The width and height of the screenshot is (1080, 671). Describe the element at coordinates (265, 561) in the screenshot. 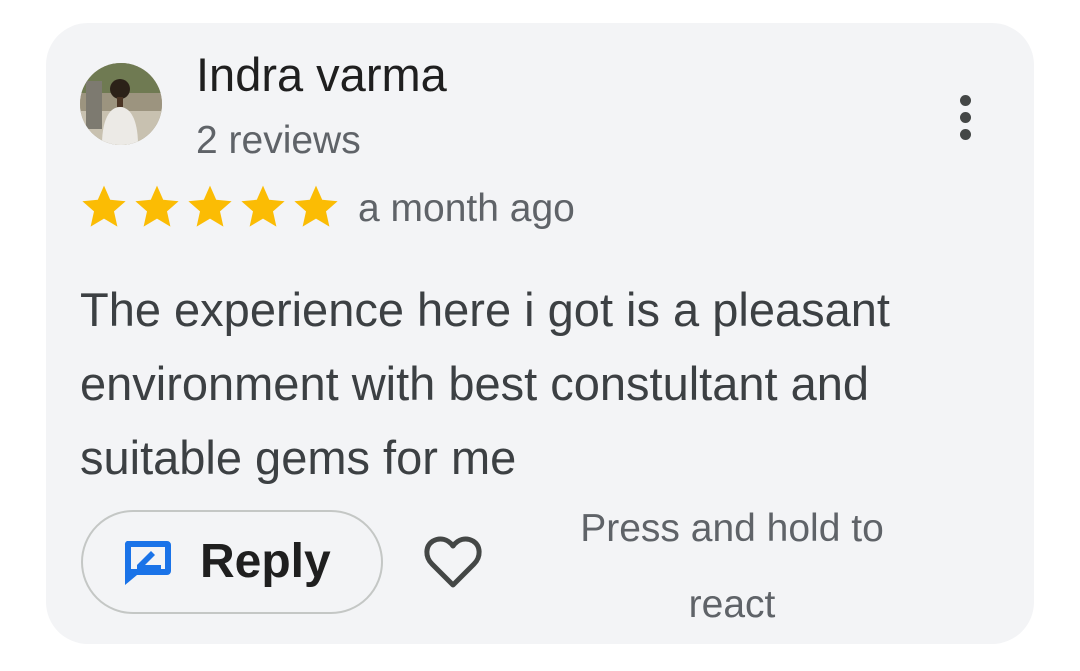

I see `reply-label: Reply` at that location.